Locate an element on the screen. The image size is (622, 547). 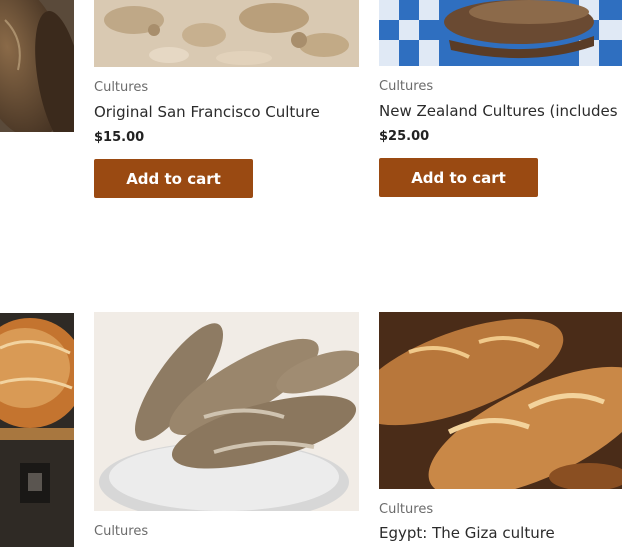
product-price: $15.00 is located at coordinates (119, 137).